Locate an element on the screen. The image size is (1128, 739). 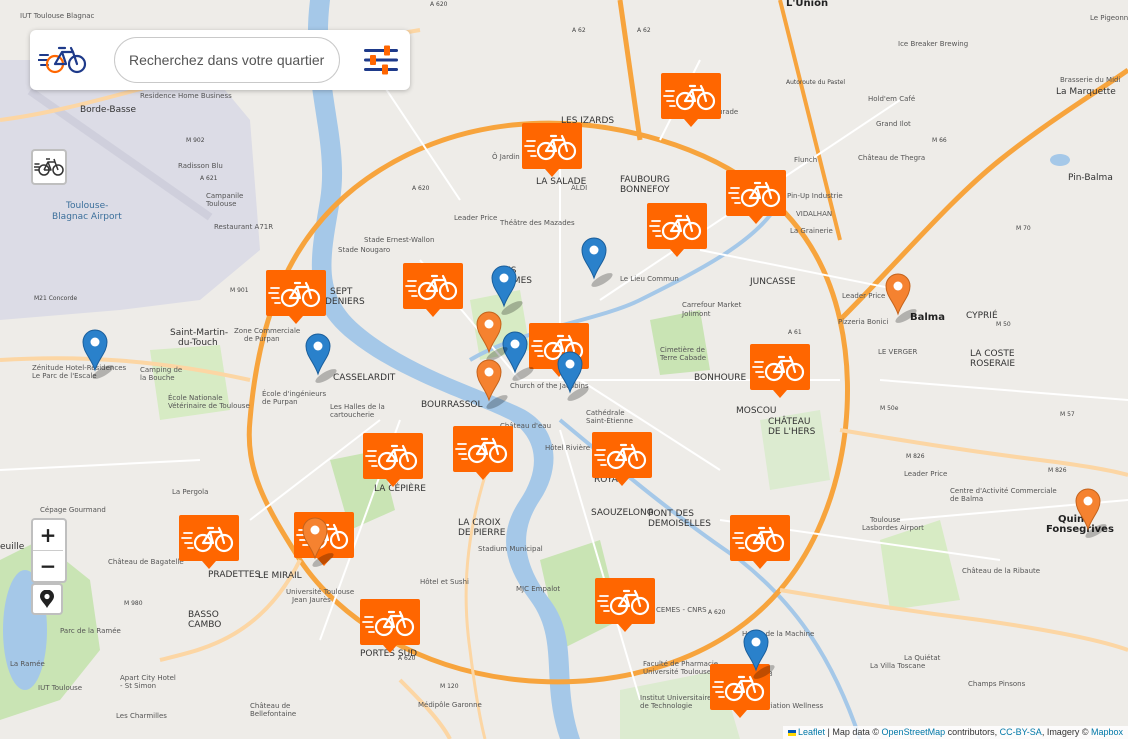
attribution-text: | Map data © is located at coordinates (853, 732).